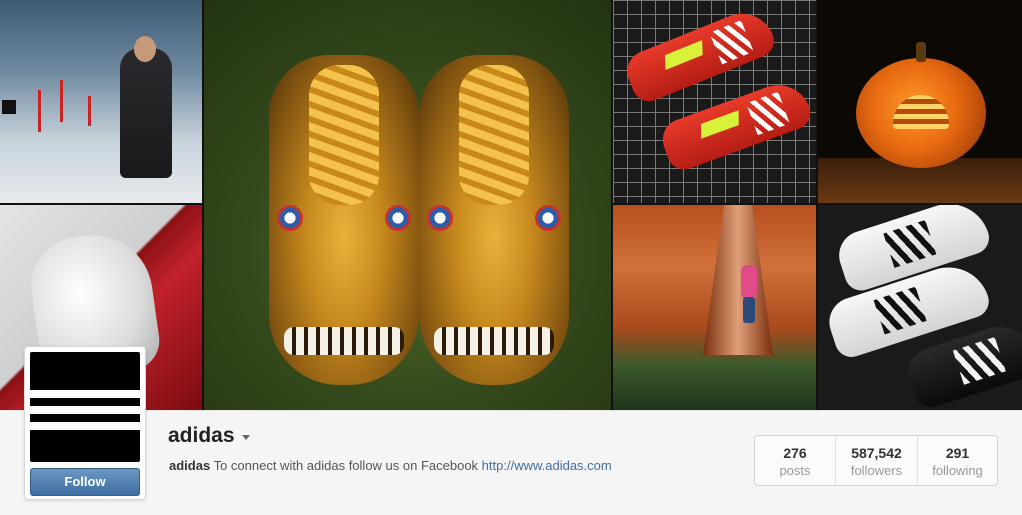  Describe the element at coordinates (245, 437) in the screenshot. I see `chevron-down-icon` at that location.